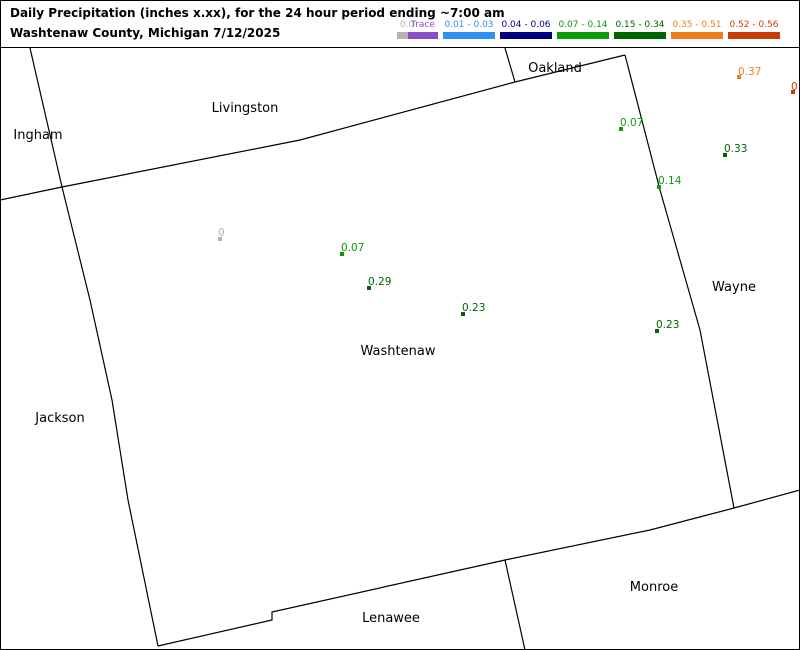 This screenshot has height=650, width=800. I want to click on station-9: 0, so click(794, 87).